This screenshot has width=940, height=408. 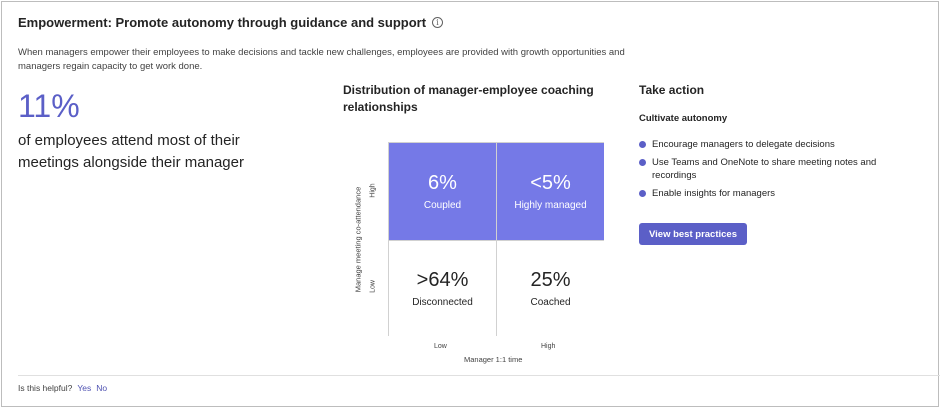 I want to click on stat-value: 11%, so click(x=49, y=106).